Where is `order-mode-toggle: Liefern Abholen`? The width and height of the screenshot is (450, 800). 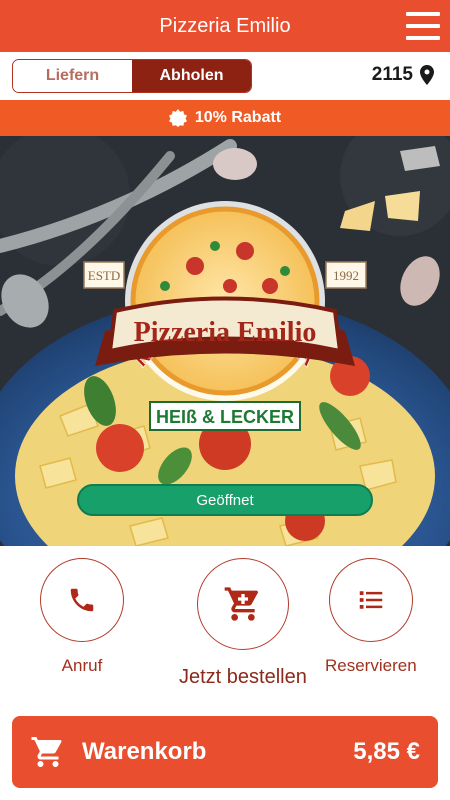 order-mode-toggle: Liefern Abholen is located at coordinates (132, 76).